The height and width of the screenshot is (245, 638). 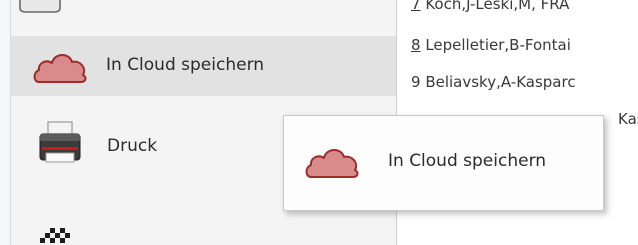 I want to click on printer-icon, so click(x=60, y=142).